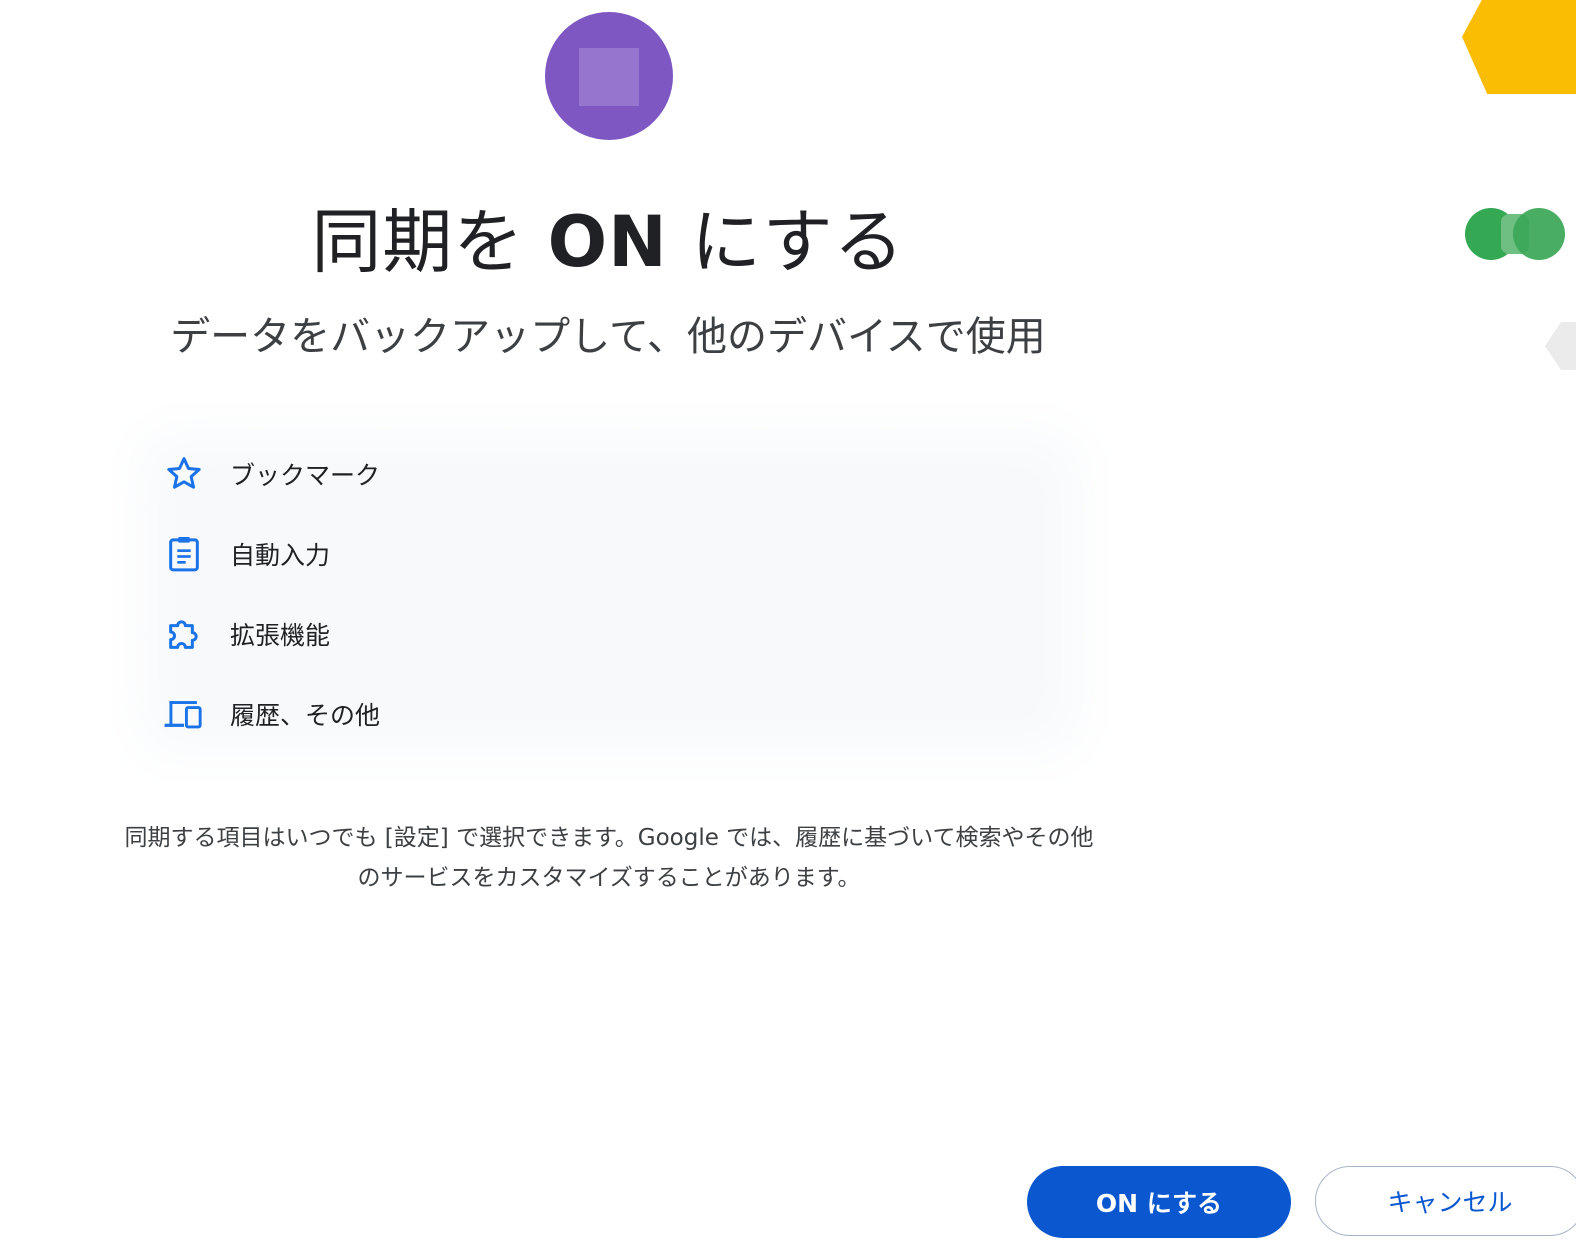 The image size is (1576, 1256). I want to click on feature-item-history: 履歴、その他, so click(271, 714).